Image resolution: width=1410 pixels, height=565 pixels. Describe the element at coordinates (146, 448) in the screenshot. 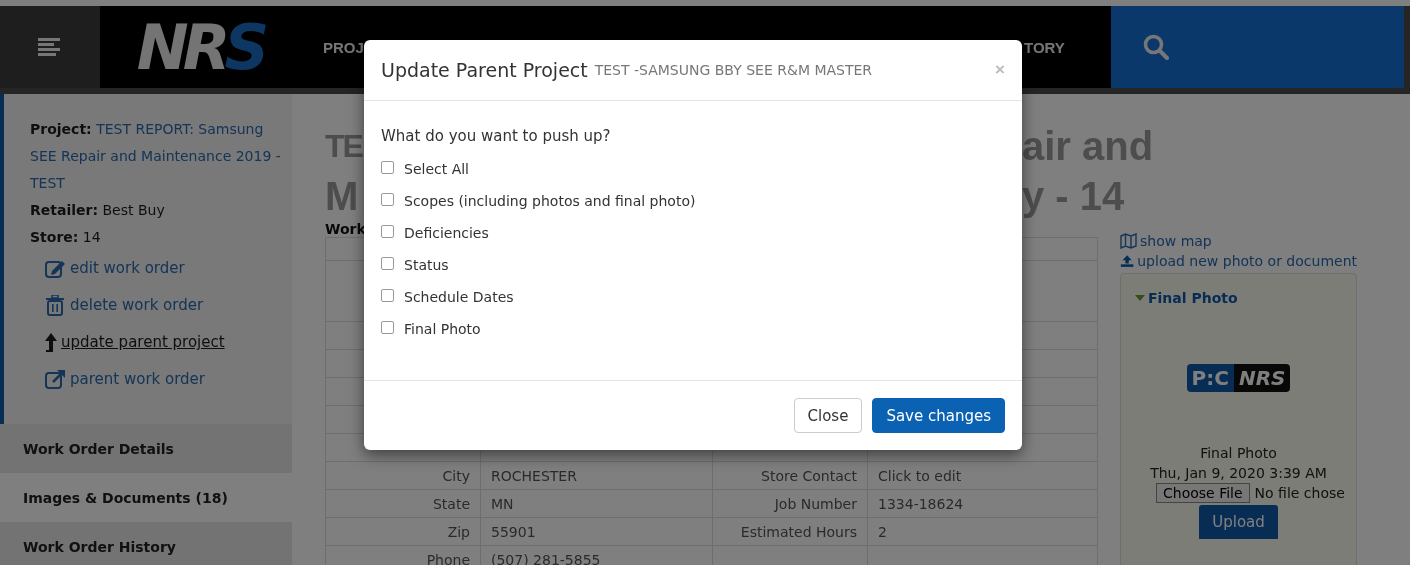

I see `sidebar-tab: Work Order Details` at that location.